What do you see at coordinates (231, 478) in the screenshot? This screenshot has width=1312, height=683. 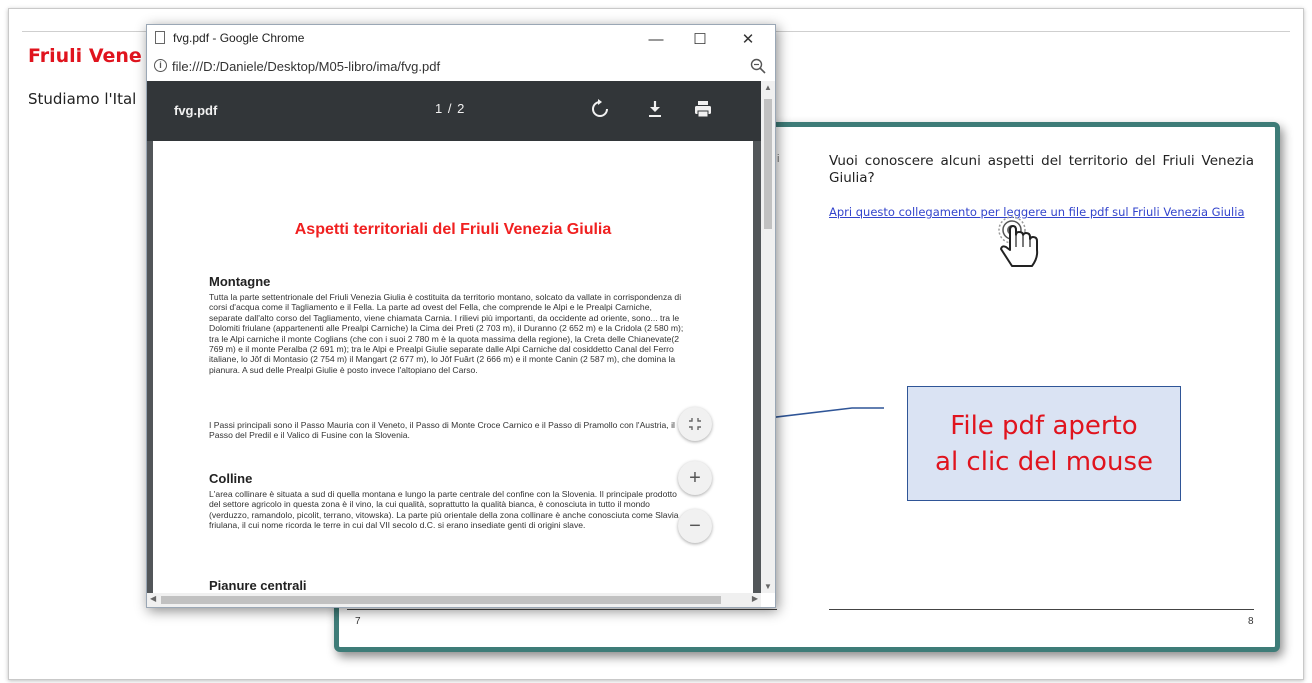 I see `section-heading-colline: Colline` at bounding box center [231, 478].